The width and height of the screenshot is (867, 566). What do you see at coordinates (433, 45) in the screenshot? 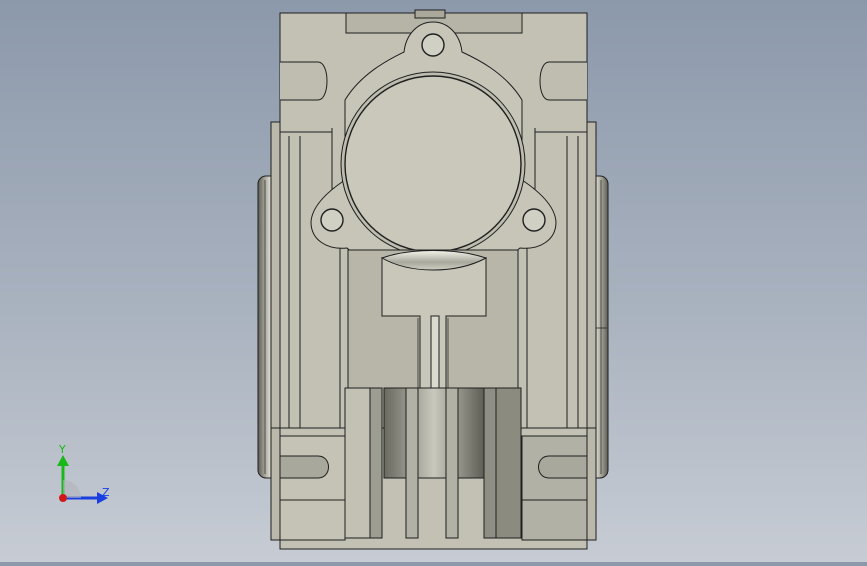
I see `bolt-hole-top` at bounding box center [433, 45].